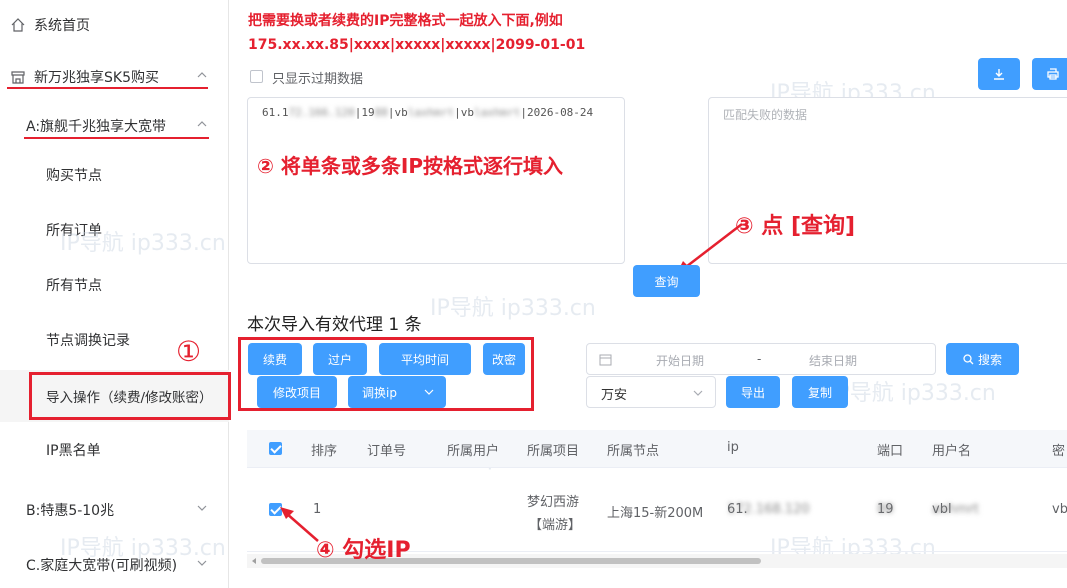 This screenshot has height=588, width=1067. I want to click on transfer-button: 过户, so click(340, 359).